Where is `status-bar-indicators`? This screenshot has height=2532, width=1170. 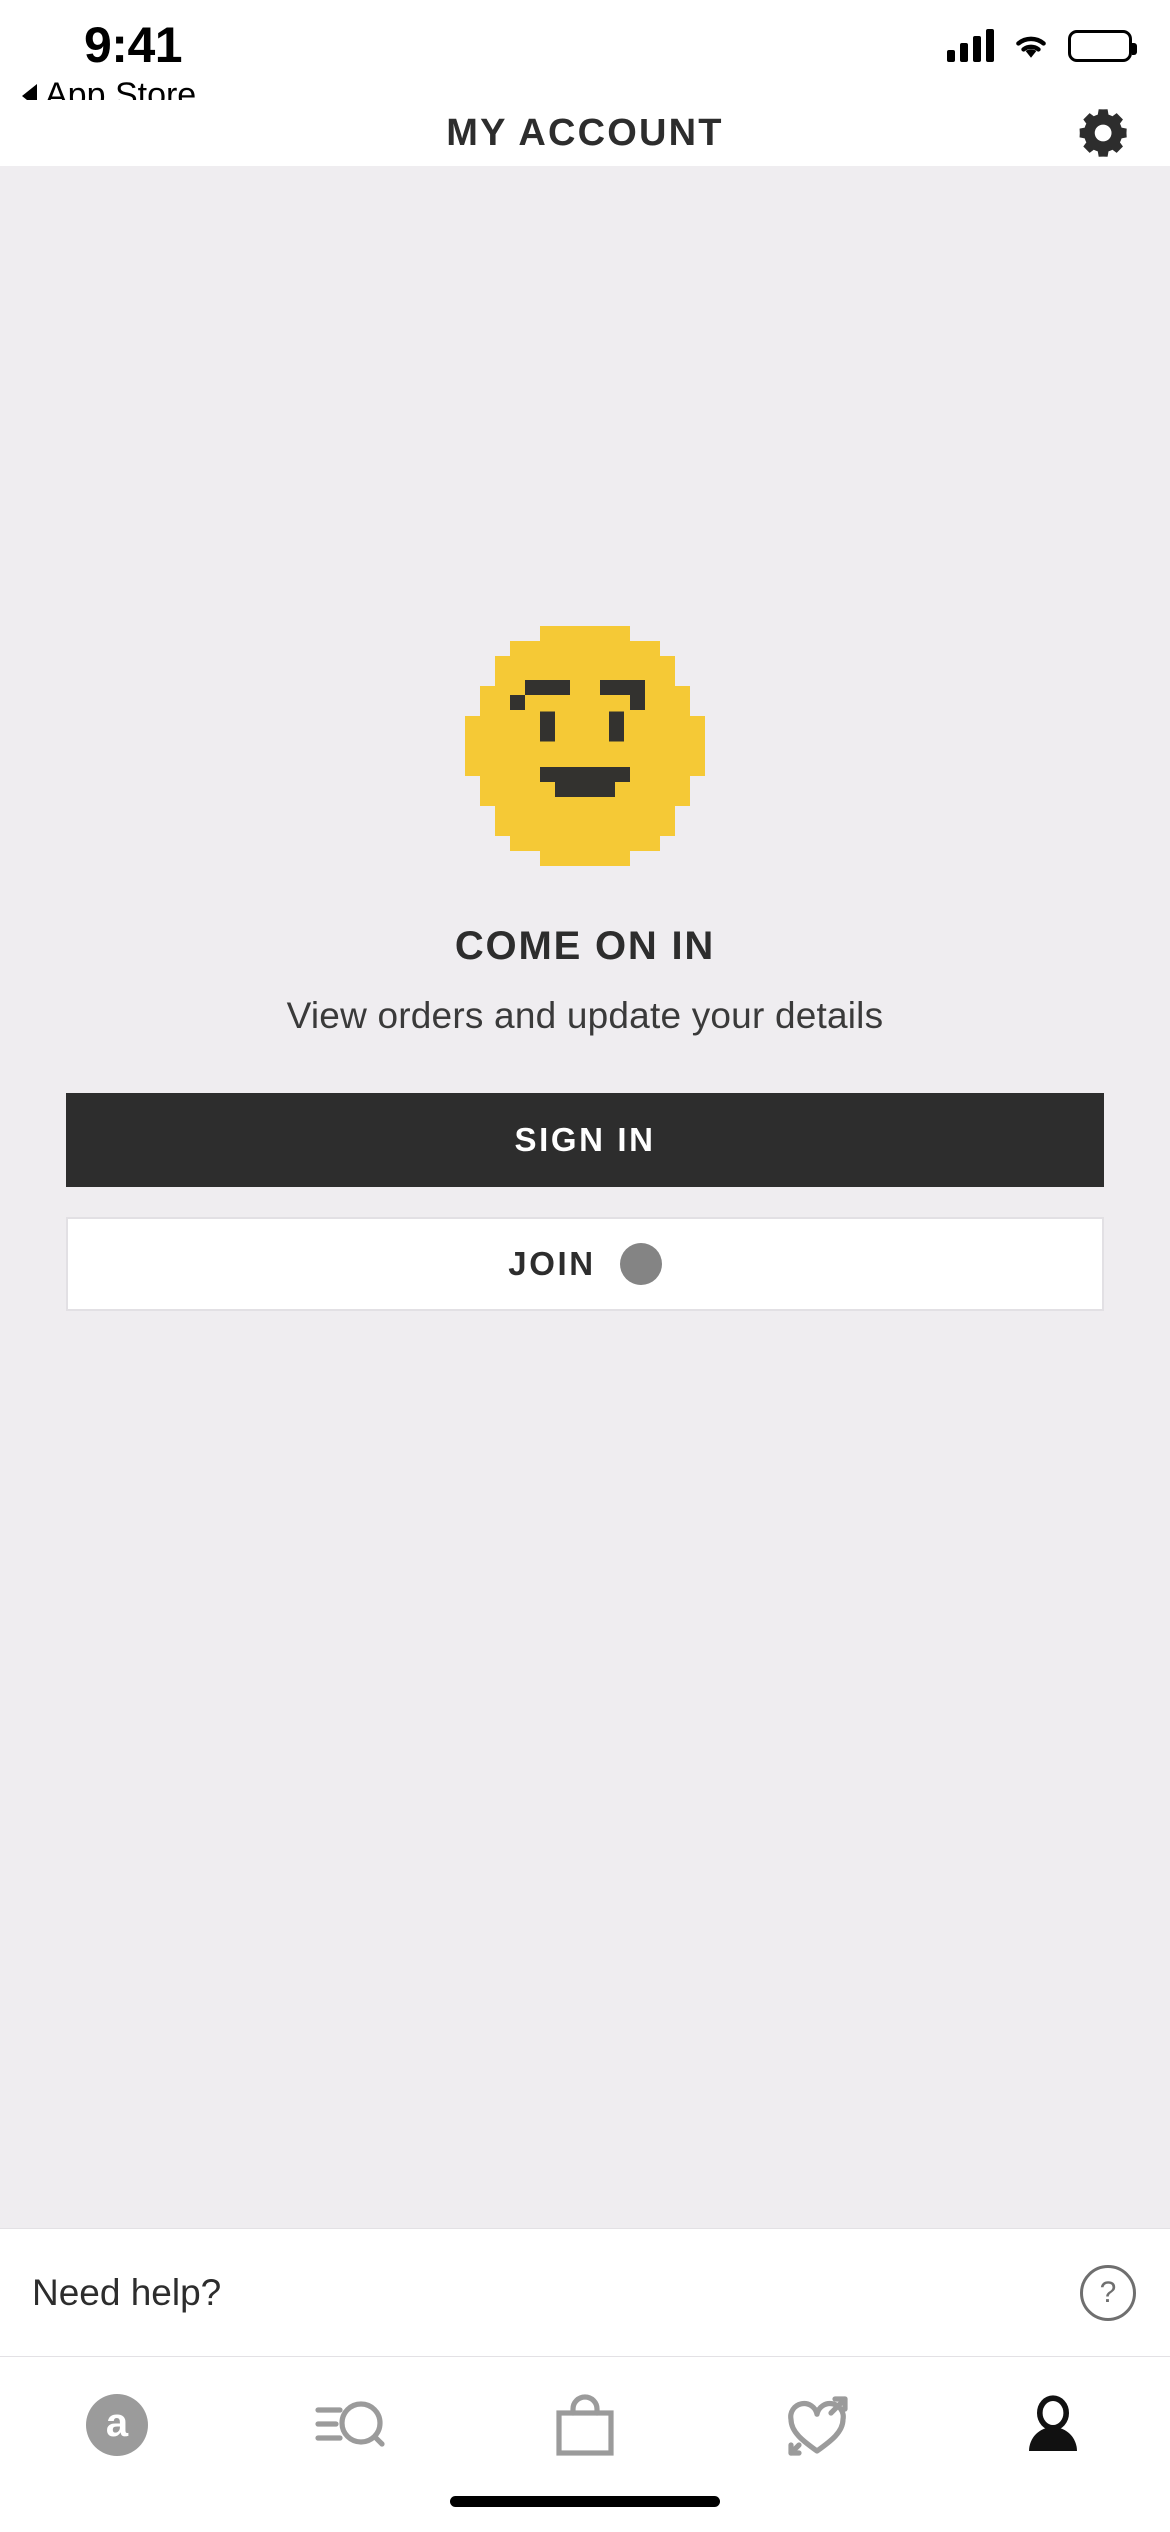 status-bar-indicators is located at coordinates (1042, 45).